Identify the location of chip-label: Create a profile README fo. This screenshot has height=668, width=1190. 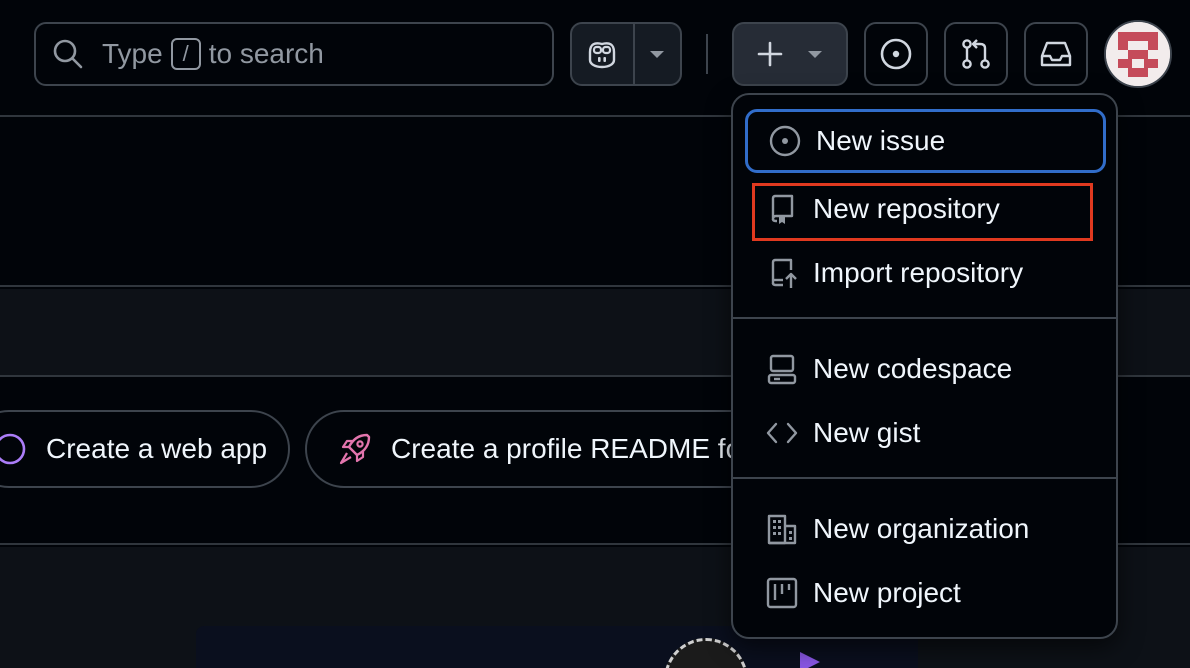
(566, 448).